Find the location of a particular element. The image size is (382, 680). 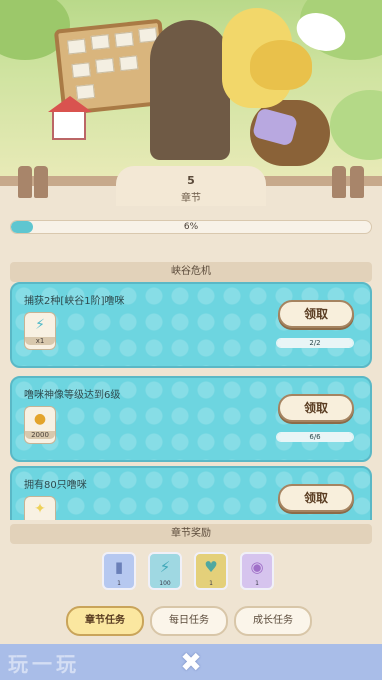

tab-daily-tasks: 每日任务 is located at coordinates (189, 621).